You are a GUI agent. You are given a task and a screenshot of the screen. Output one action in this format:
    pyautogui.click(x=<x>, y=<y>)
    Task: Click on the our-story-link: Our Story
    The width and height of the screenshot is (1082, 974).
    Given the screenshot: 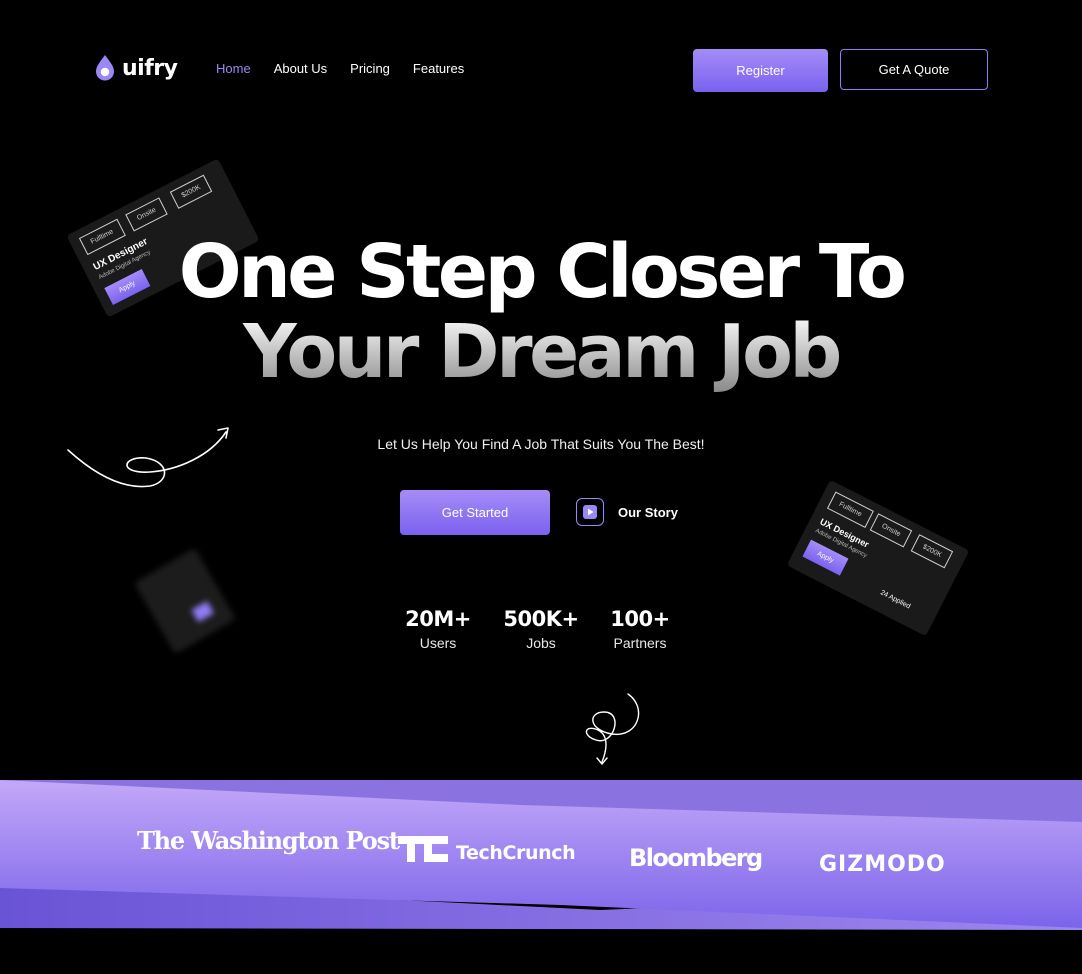 What is the action you would take?
    pyautogui.click(x=627, y=512)
    